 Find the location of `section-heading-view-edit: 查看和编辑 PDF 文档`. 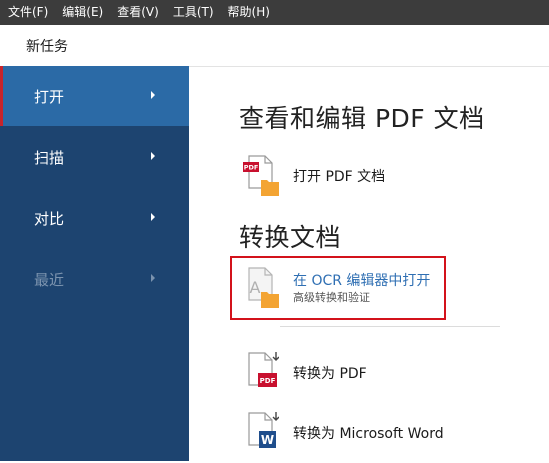

section-heading-view-edit: 查看和编辑 PDF 文档 is located at coordinates (362, 118).